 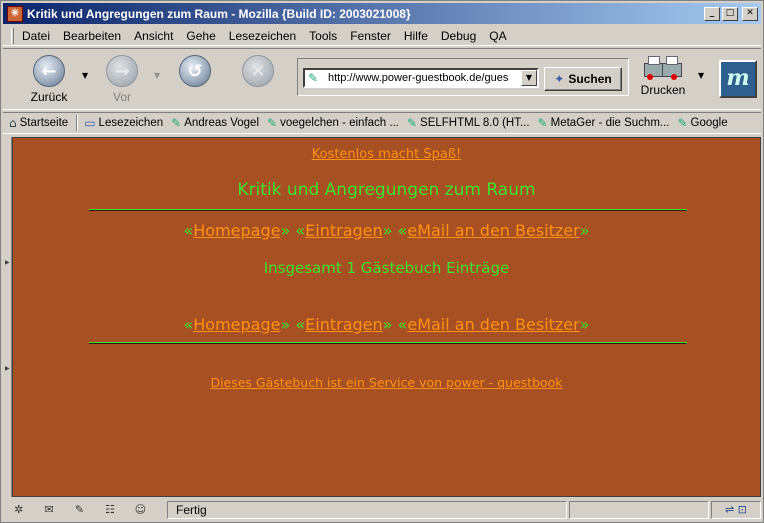 What do you see at coordinates (424, 78) in the screenshot?
I see `url-text: http://www.power-guestbook.de/gues` at bounding box center [424, 78].